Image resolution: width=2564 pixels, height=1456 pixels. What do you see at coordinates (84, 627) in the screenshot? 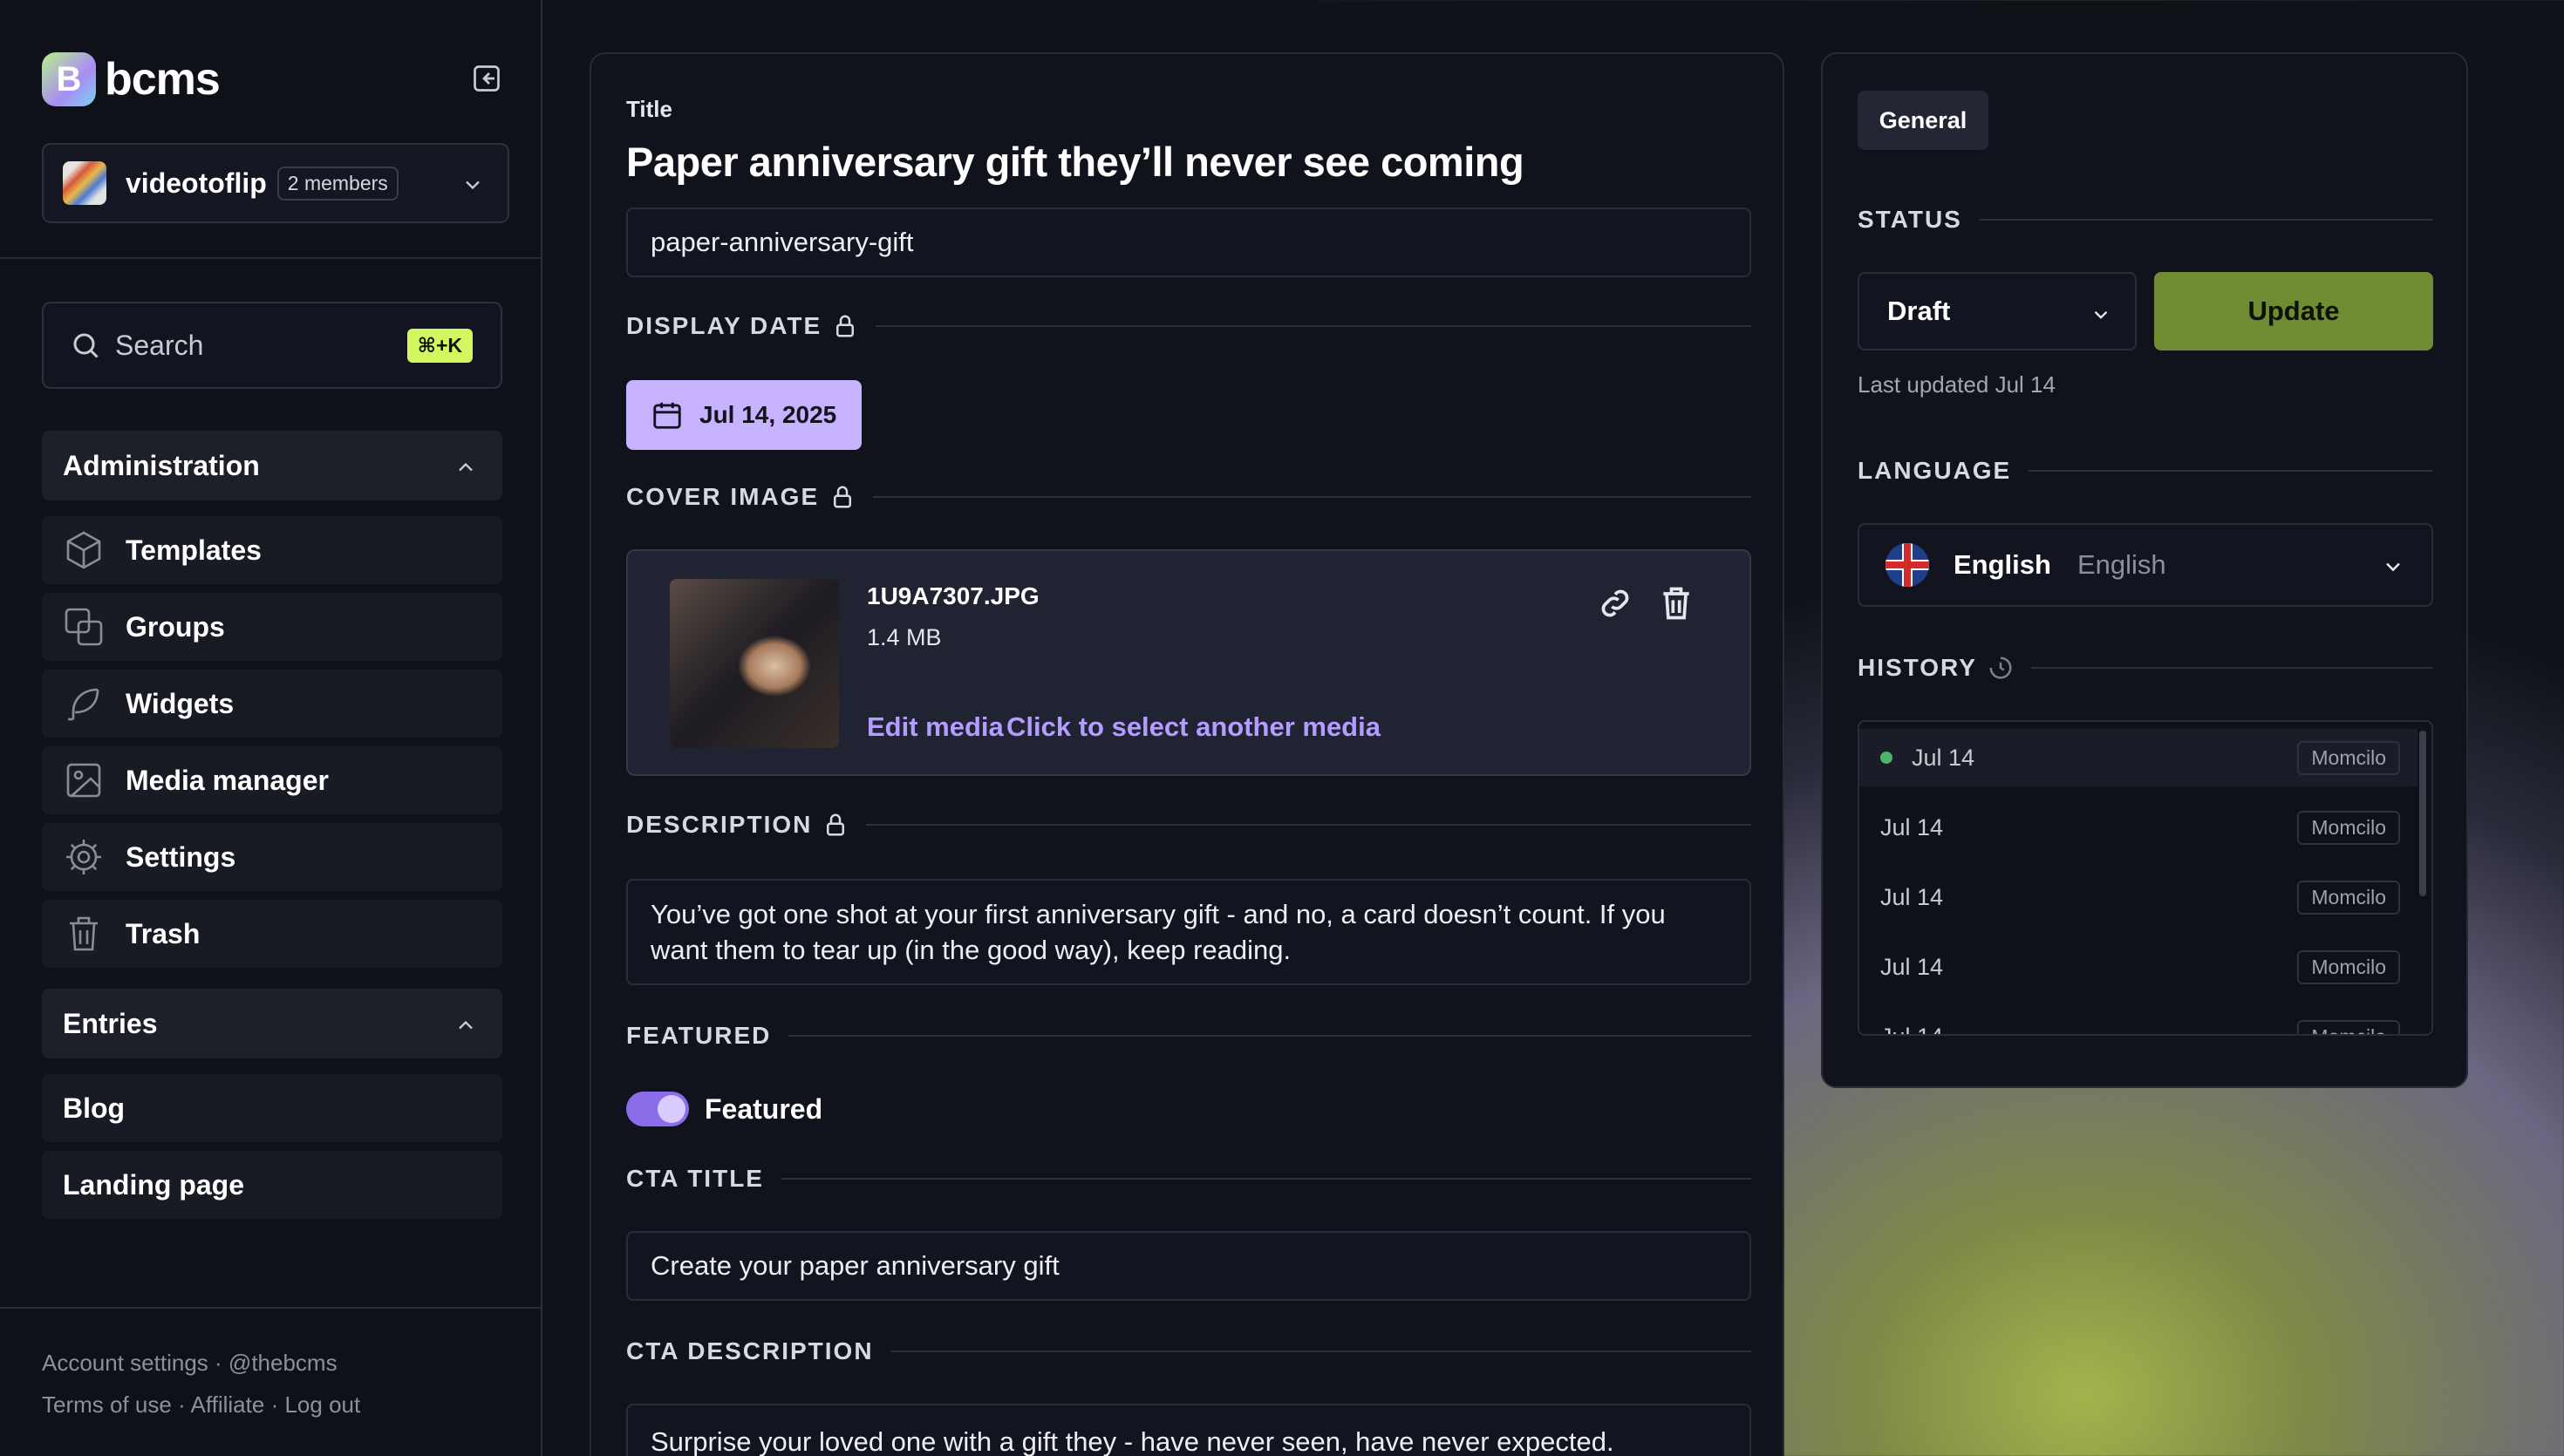
I see `groups-icon` at bounding box center [84, 627].